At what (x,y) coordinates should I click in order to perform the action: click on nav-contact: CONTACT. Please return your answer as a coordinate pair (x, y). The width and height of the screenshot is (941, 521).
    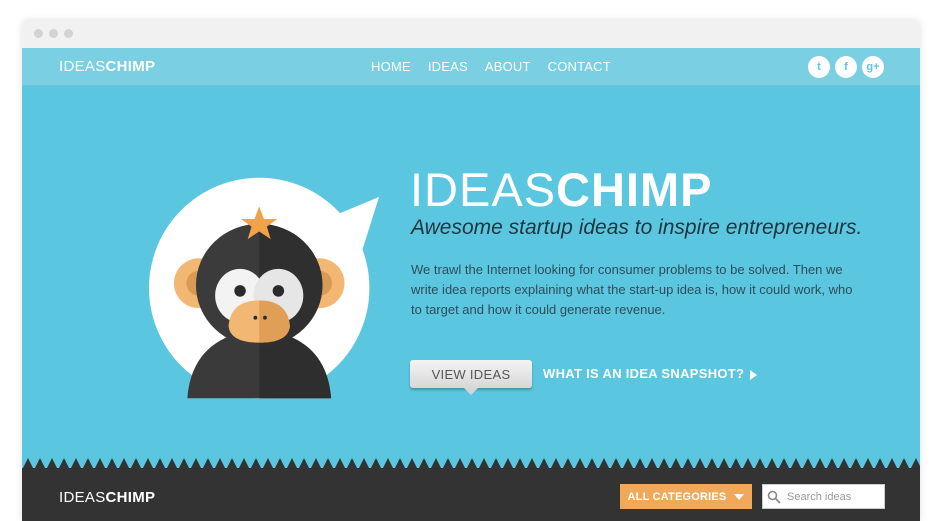
    Looking at the image, I should click on (579, 66).